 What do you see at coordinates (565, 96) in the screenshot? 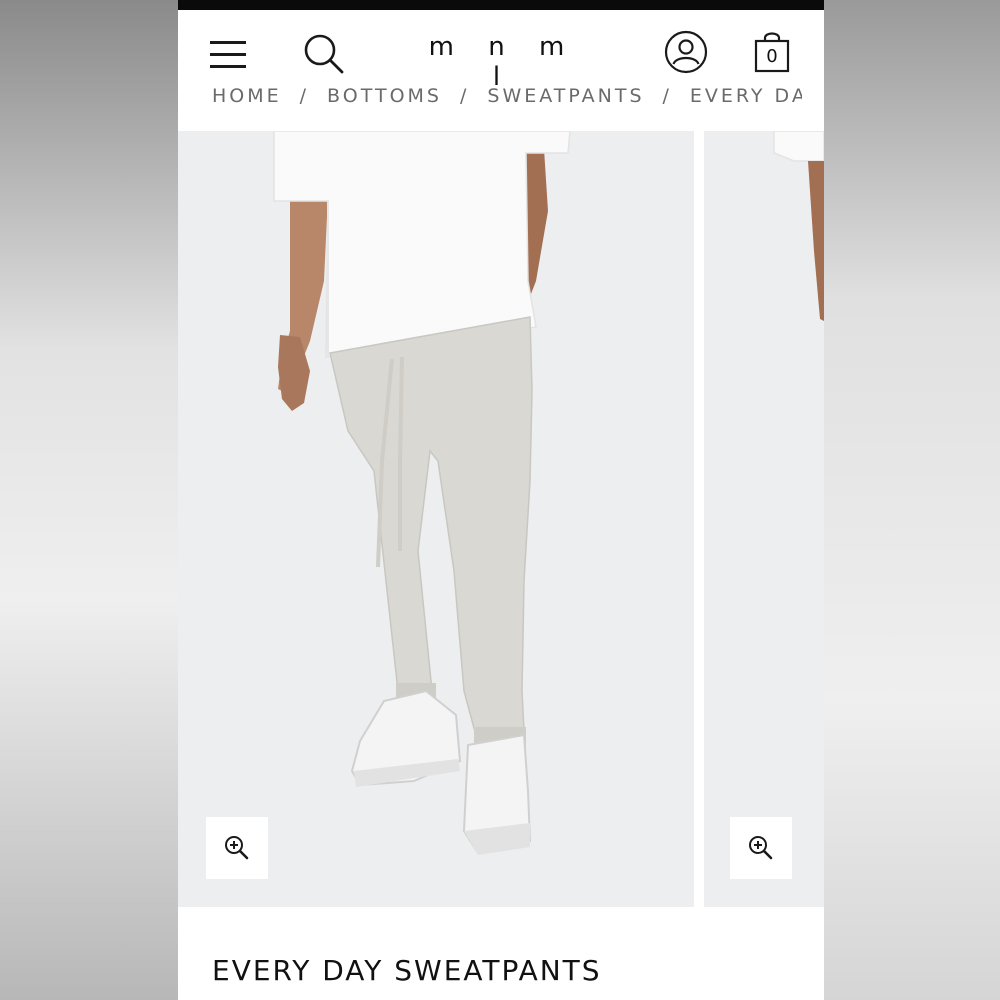
I see `breadcrumb-sweatpants: SWEATPANTS` at bounding box center [565, 96].